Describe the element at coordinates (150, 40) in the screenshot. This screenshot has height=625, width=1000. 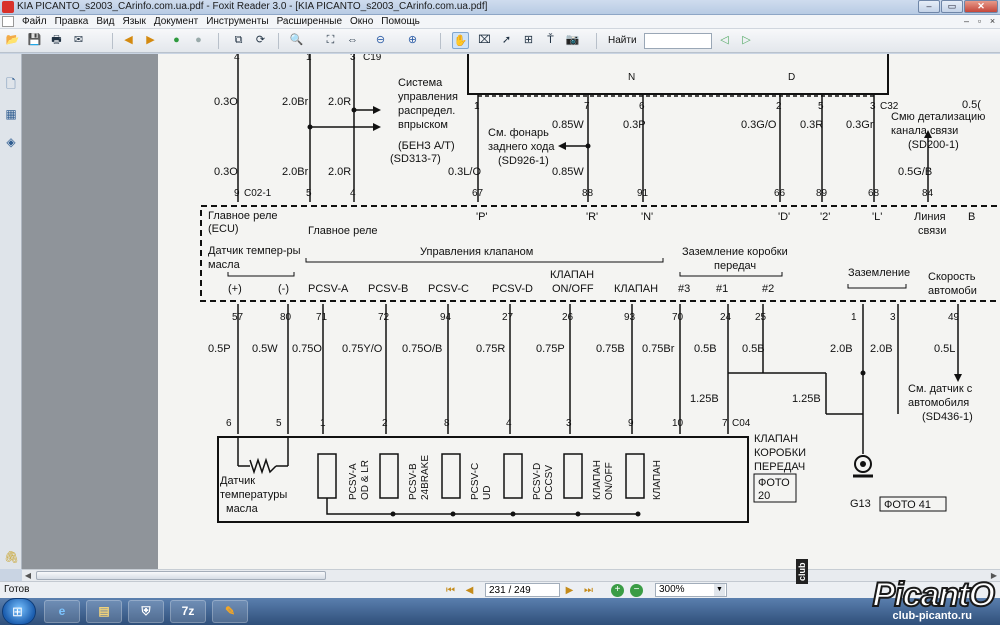
I see `next-page-icon: ▶` at that location.